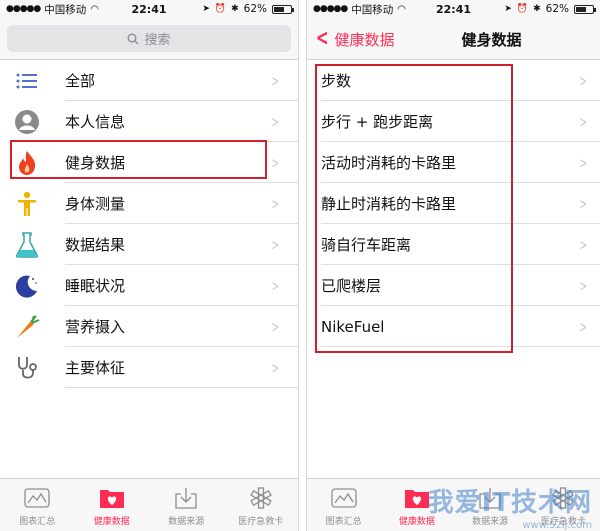 This screenshot has height=531, width=600. Describe the element at coordinates (27, 204) in the screenshot. I see `body-figure-icon` at that location.